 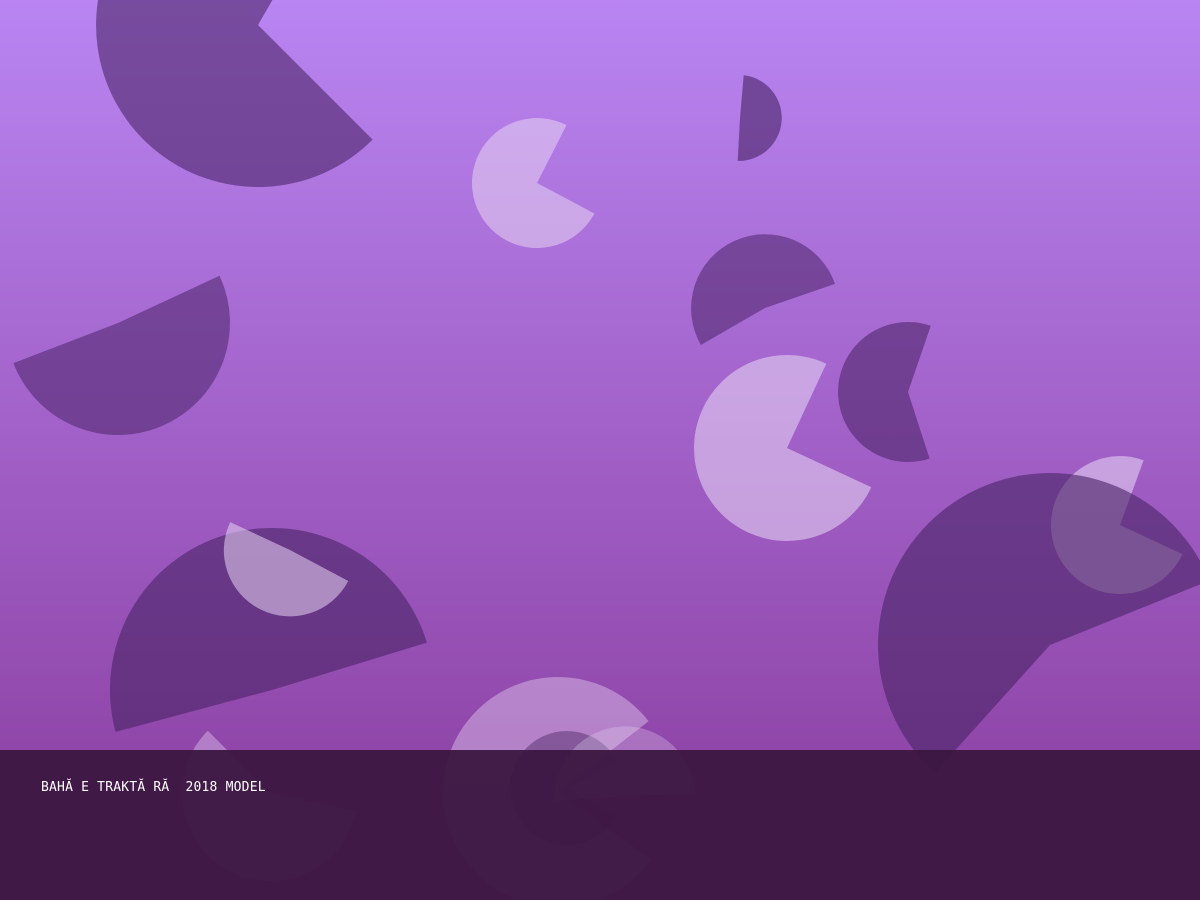 I want to click on caption-text: BAHĂ E TRAKTĂ RĂ 2018 MODEL, so click(x=153, y=787).